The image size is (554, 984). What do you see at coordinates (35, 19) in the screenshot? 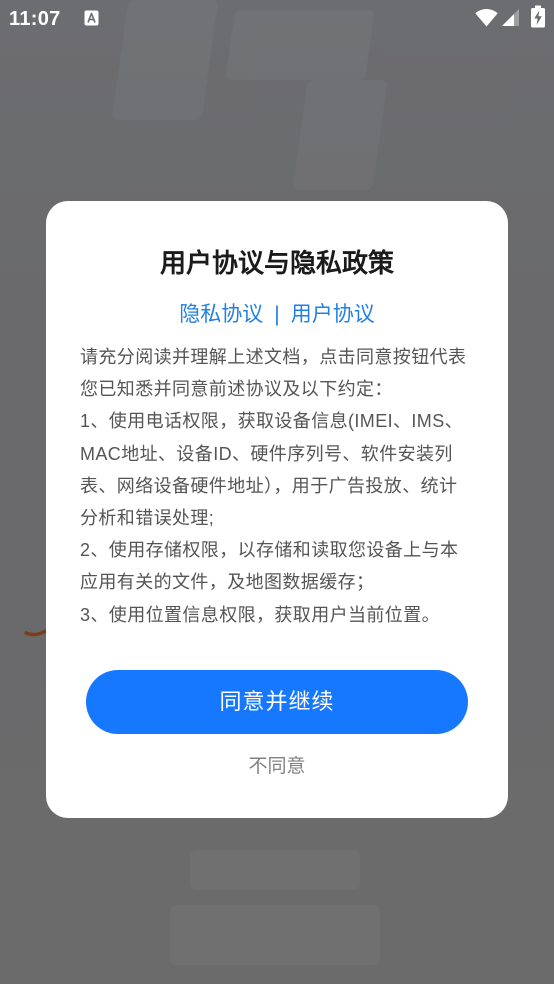
I see `status-time: 11:07` at bounding box center [35, 19].